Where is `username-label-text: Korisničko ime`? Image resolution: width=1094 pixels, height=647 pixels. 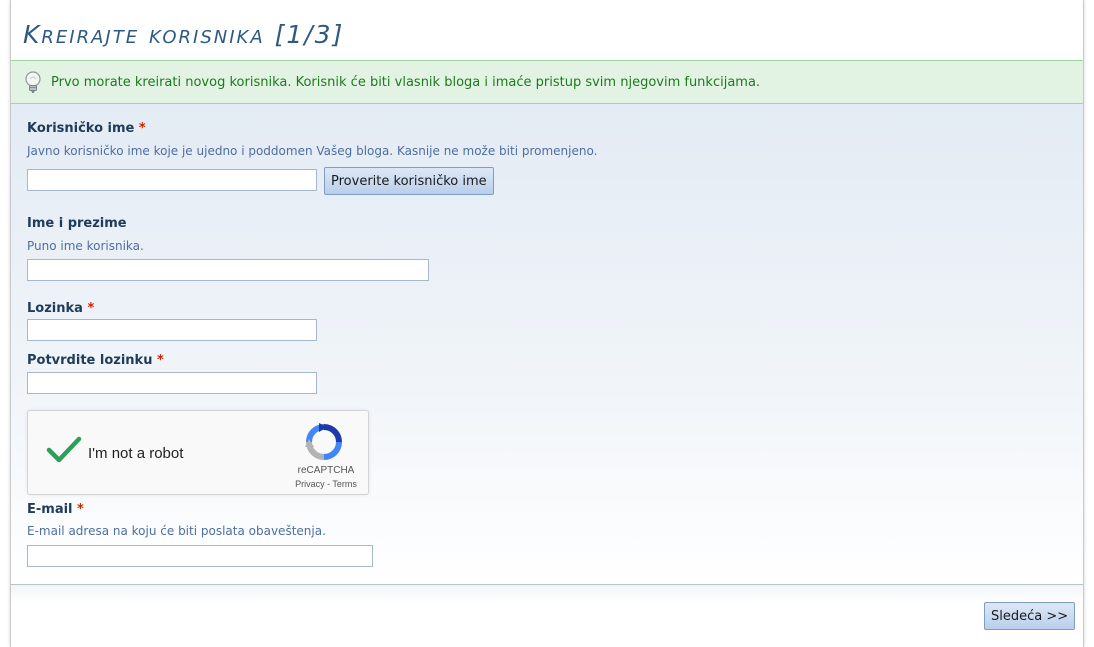 username-label-text: Korisničko ime is located at coordinates (81, 128).